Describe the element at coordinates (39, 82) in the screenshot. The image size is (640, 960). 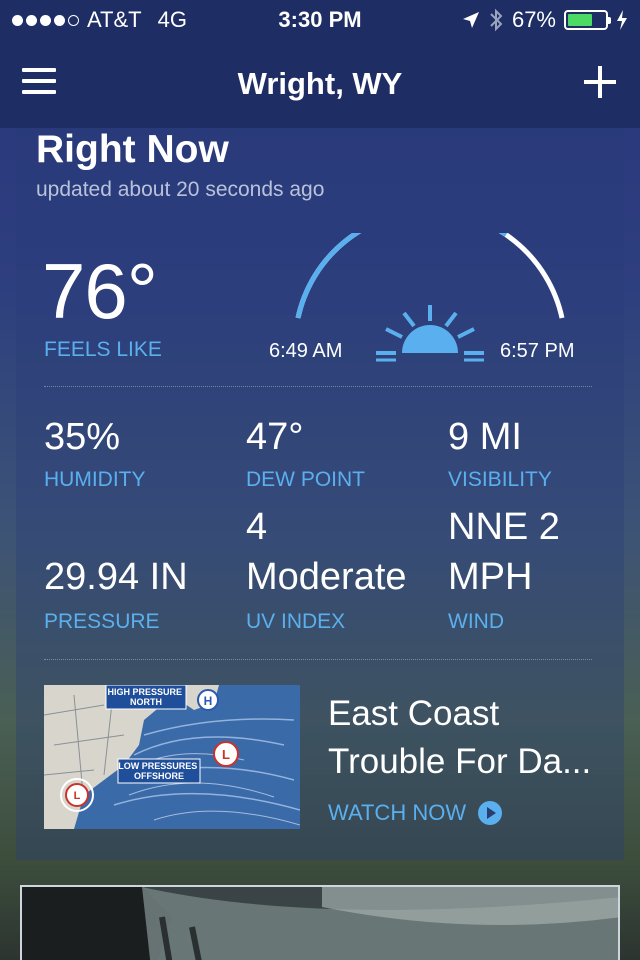
I see `hamburger-menu-icon` at that location.